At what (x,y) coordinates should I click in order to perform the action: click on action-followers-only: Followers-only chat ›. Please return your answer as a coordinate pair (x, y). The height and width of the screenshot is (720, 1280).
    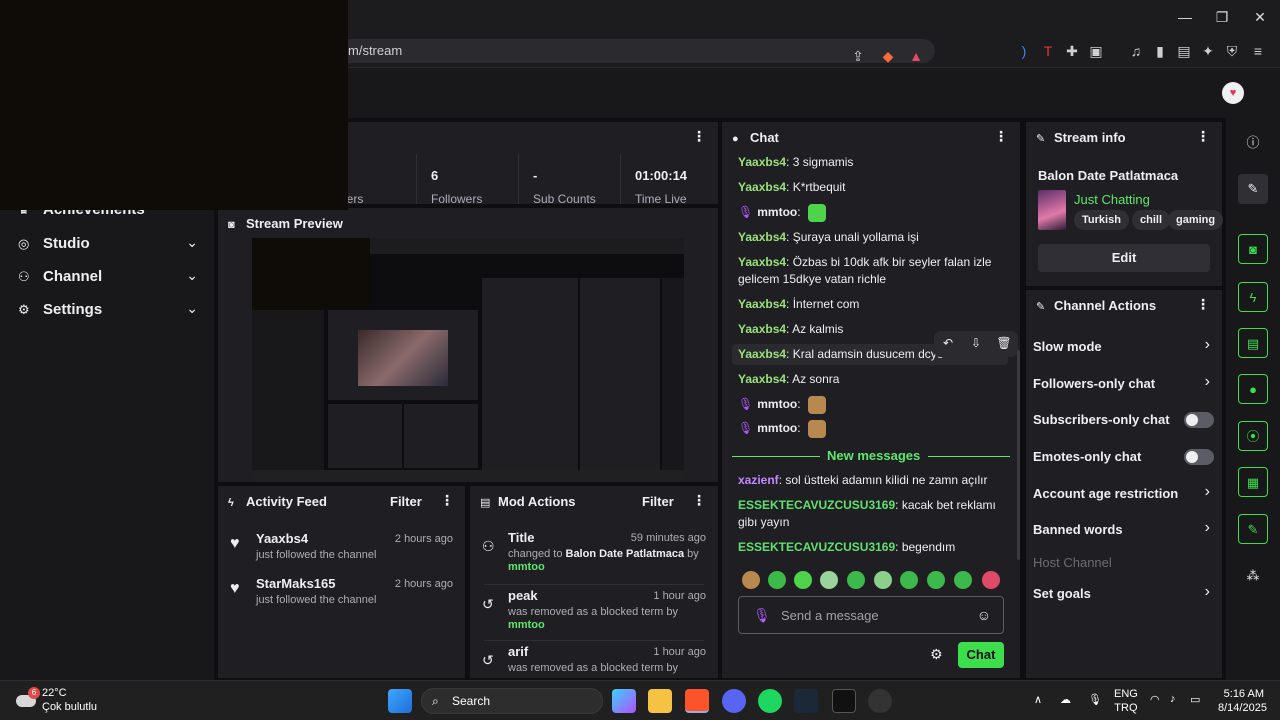
    Looking at the image, I should click on (1124, 384).